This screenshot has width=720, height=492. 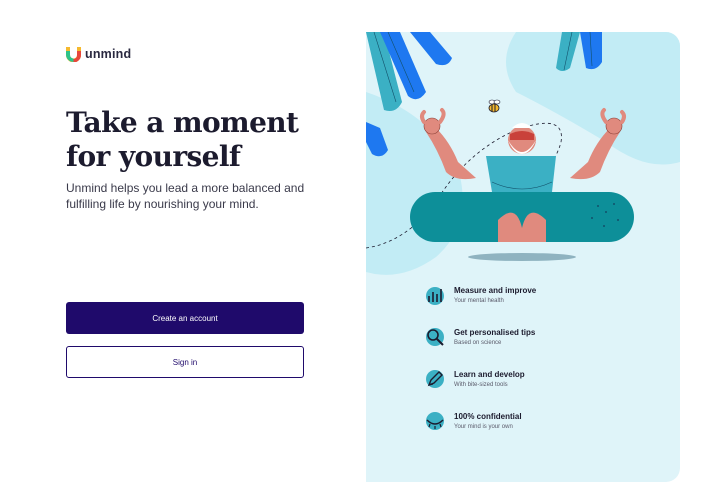 I want to click on feature-title: Learn and develop, so click(x=489, y=374).